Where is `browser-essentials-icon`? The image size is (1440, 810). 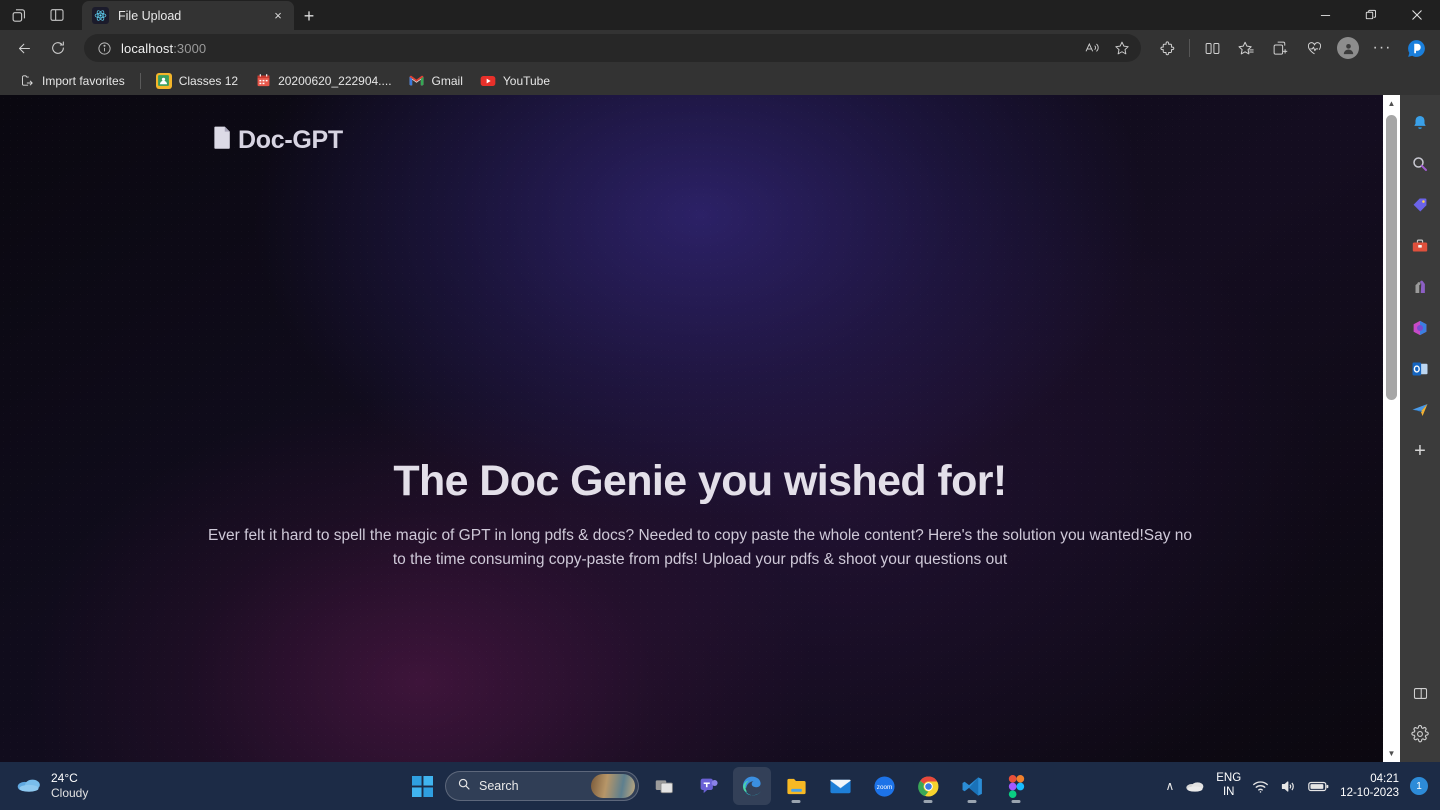
browser-essentials-icon is located at coordinates (1314, 48).